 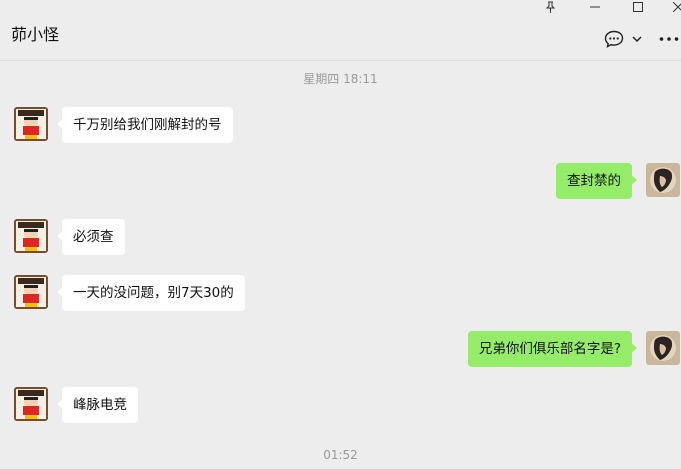 What do you see at coordinates (147, 125) in the screenshot?
I see `message-text: 千万别给我们刚解封的号` at bounding box center [147, 125].